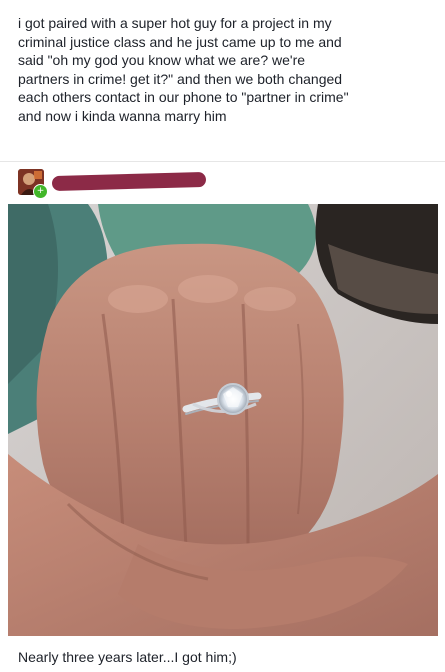 This screenshot has width=445, height=672. What do you see at coordinates (222, 161) in the screenshot?
I see `divider` at bounding box center [222, 161].